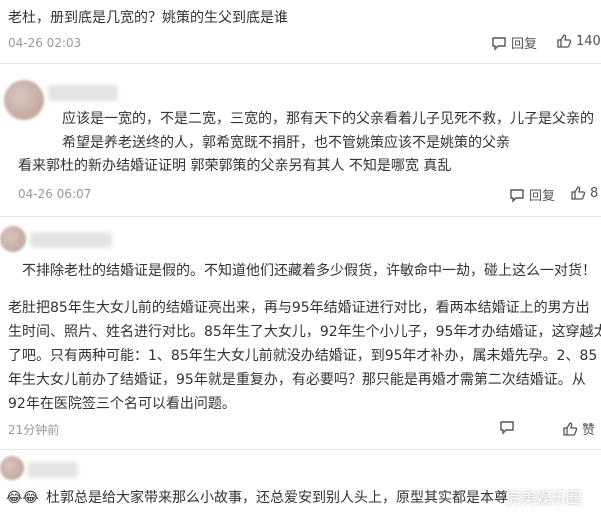 The width and height of the screenshot is (601, 514). I want to click on comment-2-reply-button: 回复, so click(532, 194).